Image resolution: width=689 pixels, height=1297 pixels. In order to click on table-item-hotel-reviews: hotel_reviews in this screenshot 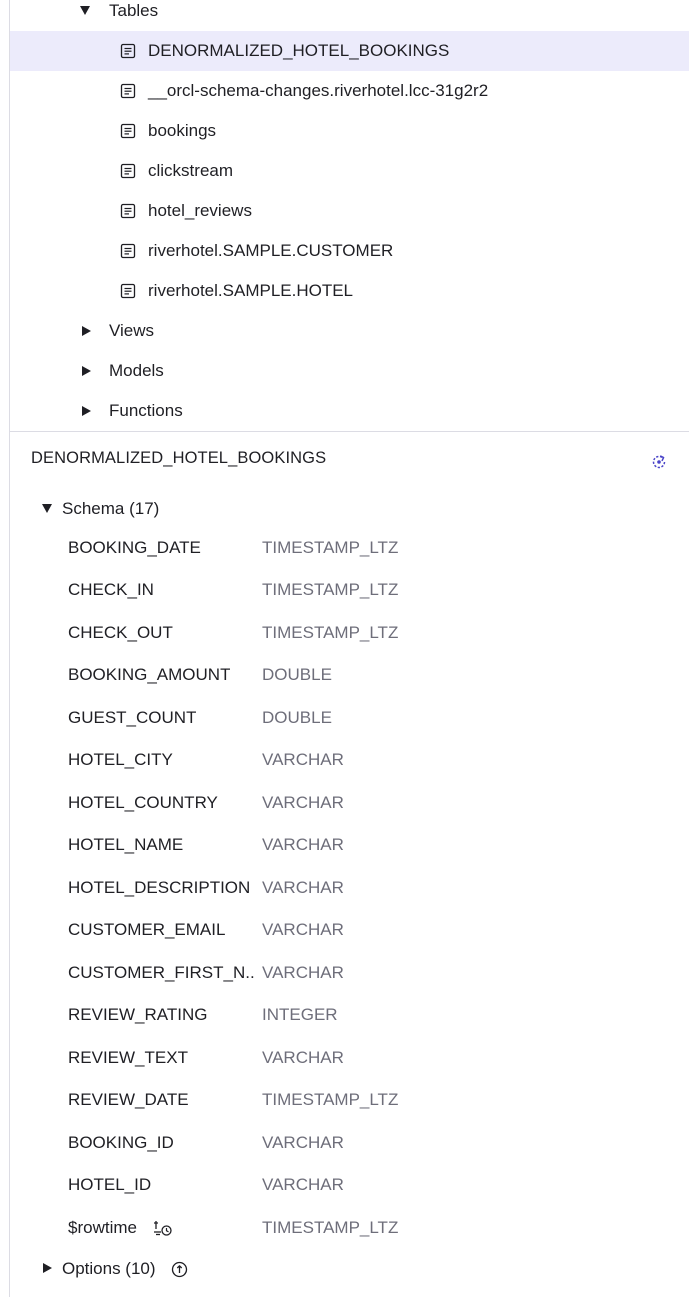, I will do `click(349, 211)`.